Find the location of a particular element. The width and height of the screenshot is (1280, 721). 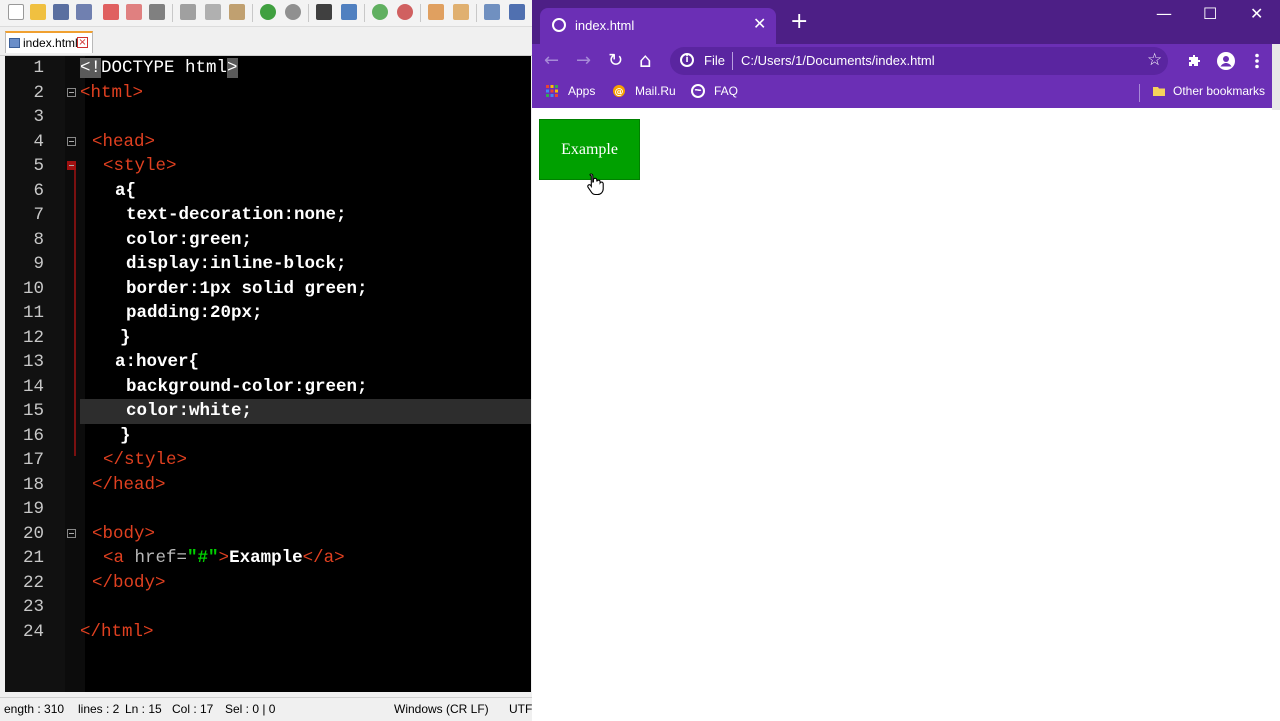

line-number: 5 is located at coordinates (38, 166).